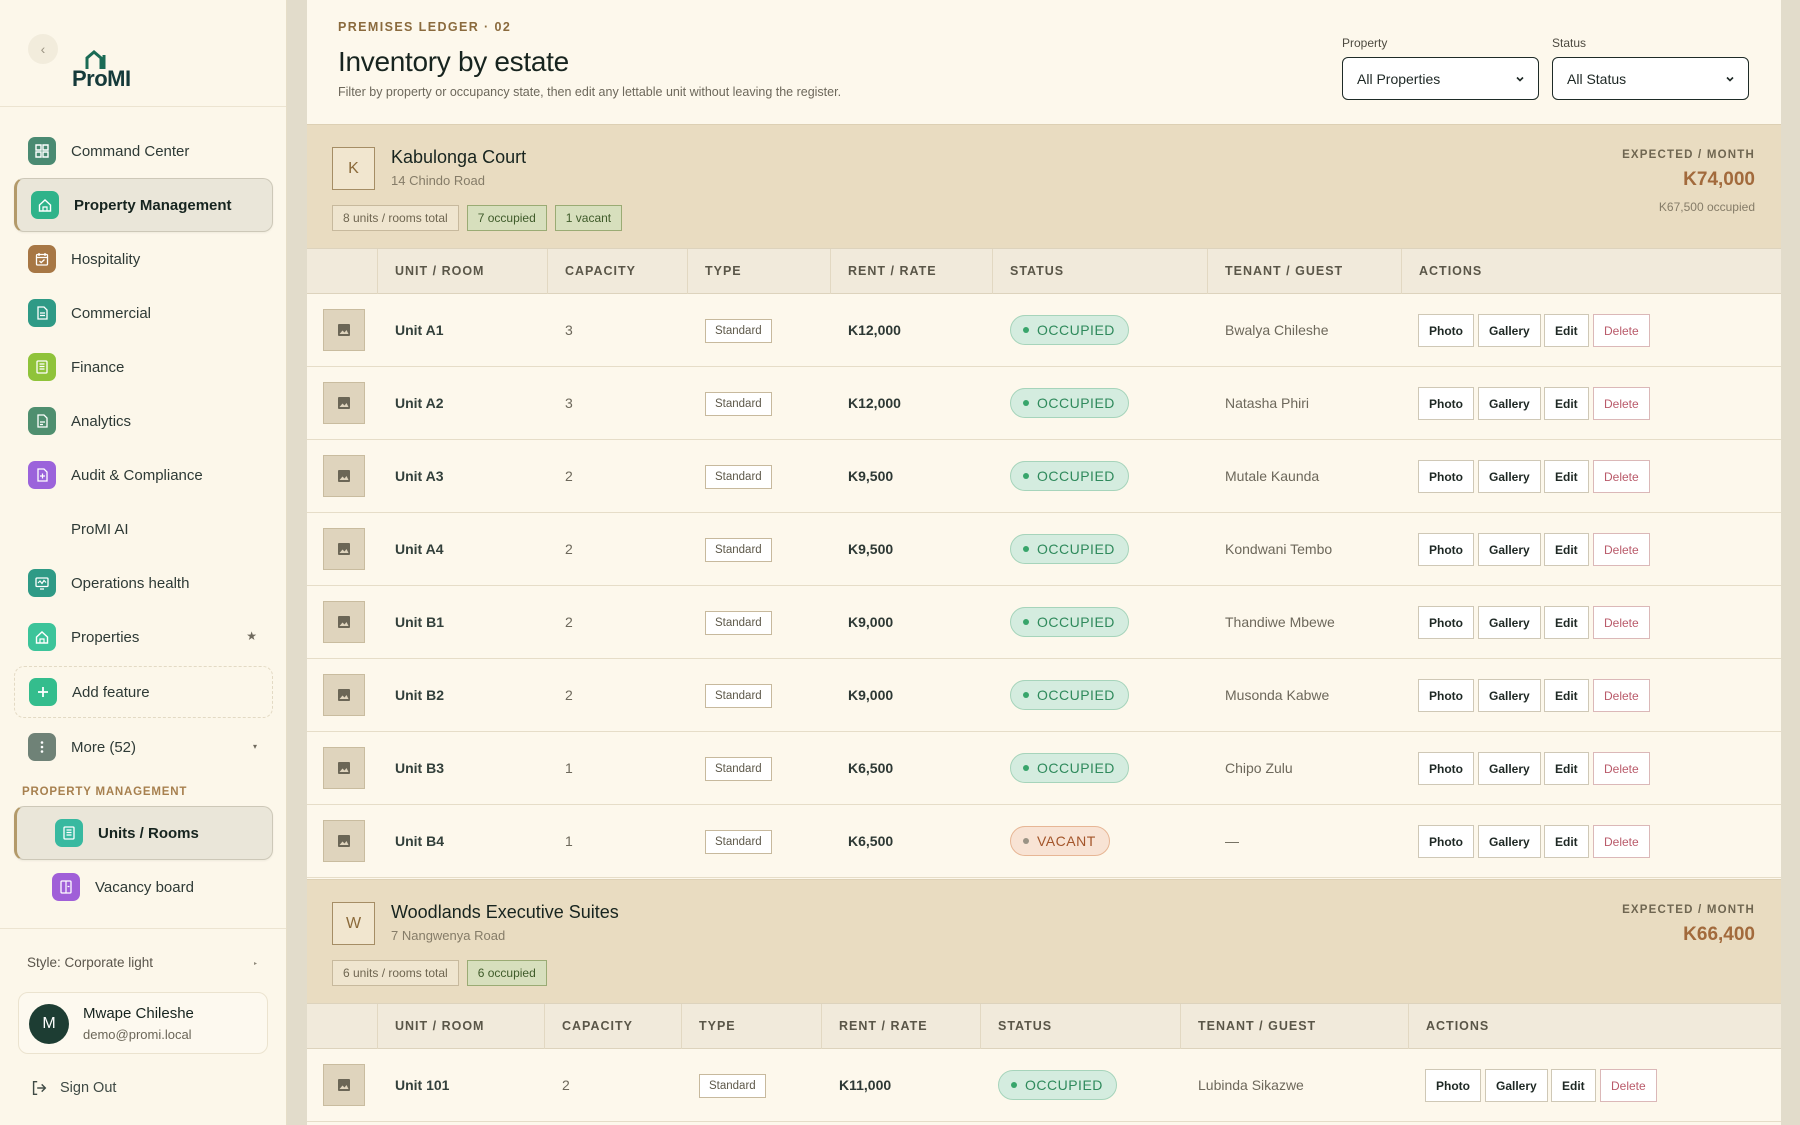  What do you see at coordinates (569, 403) in the screenshot?
I see `unit-capacity: 3` at bounding box center [569, 403].